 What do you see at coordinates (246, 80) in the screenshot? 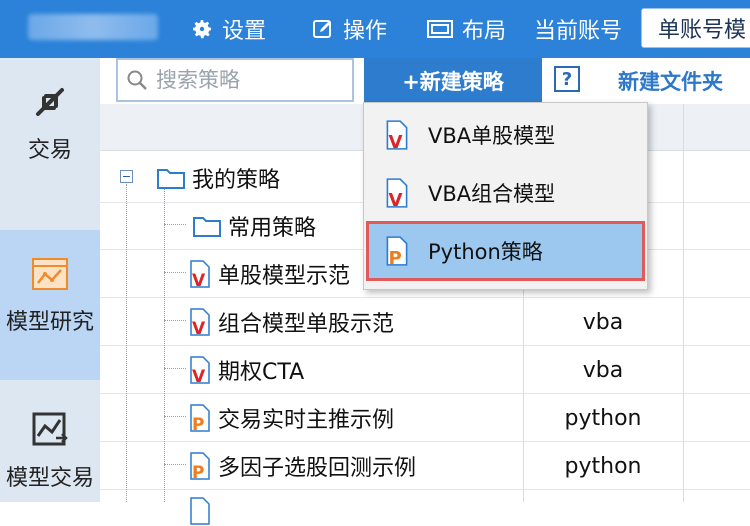
I see `search-input` at bounding box center [246, 80].